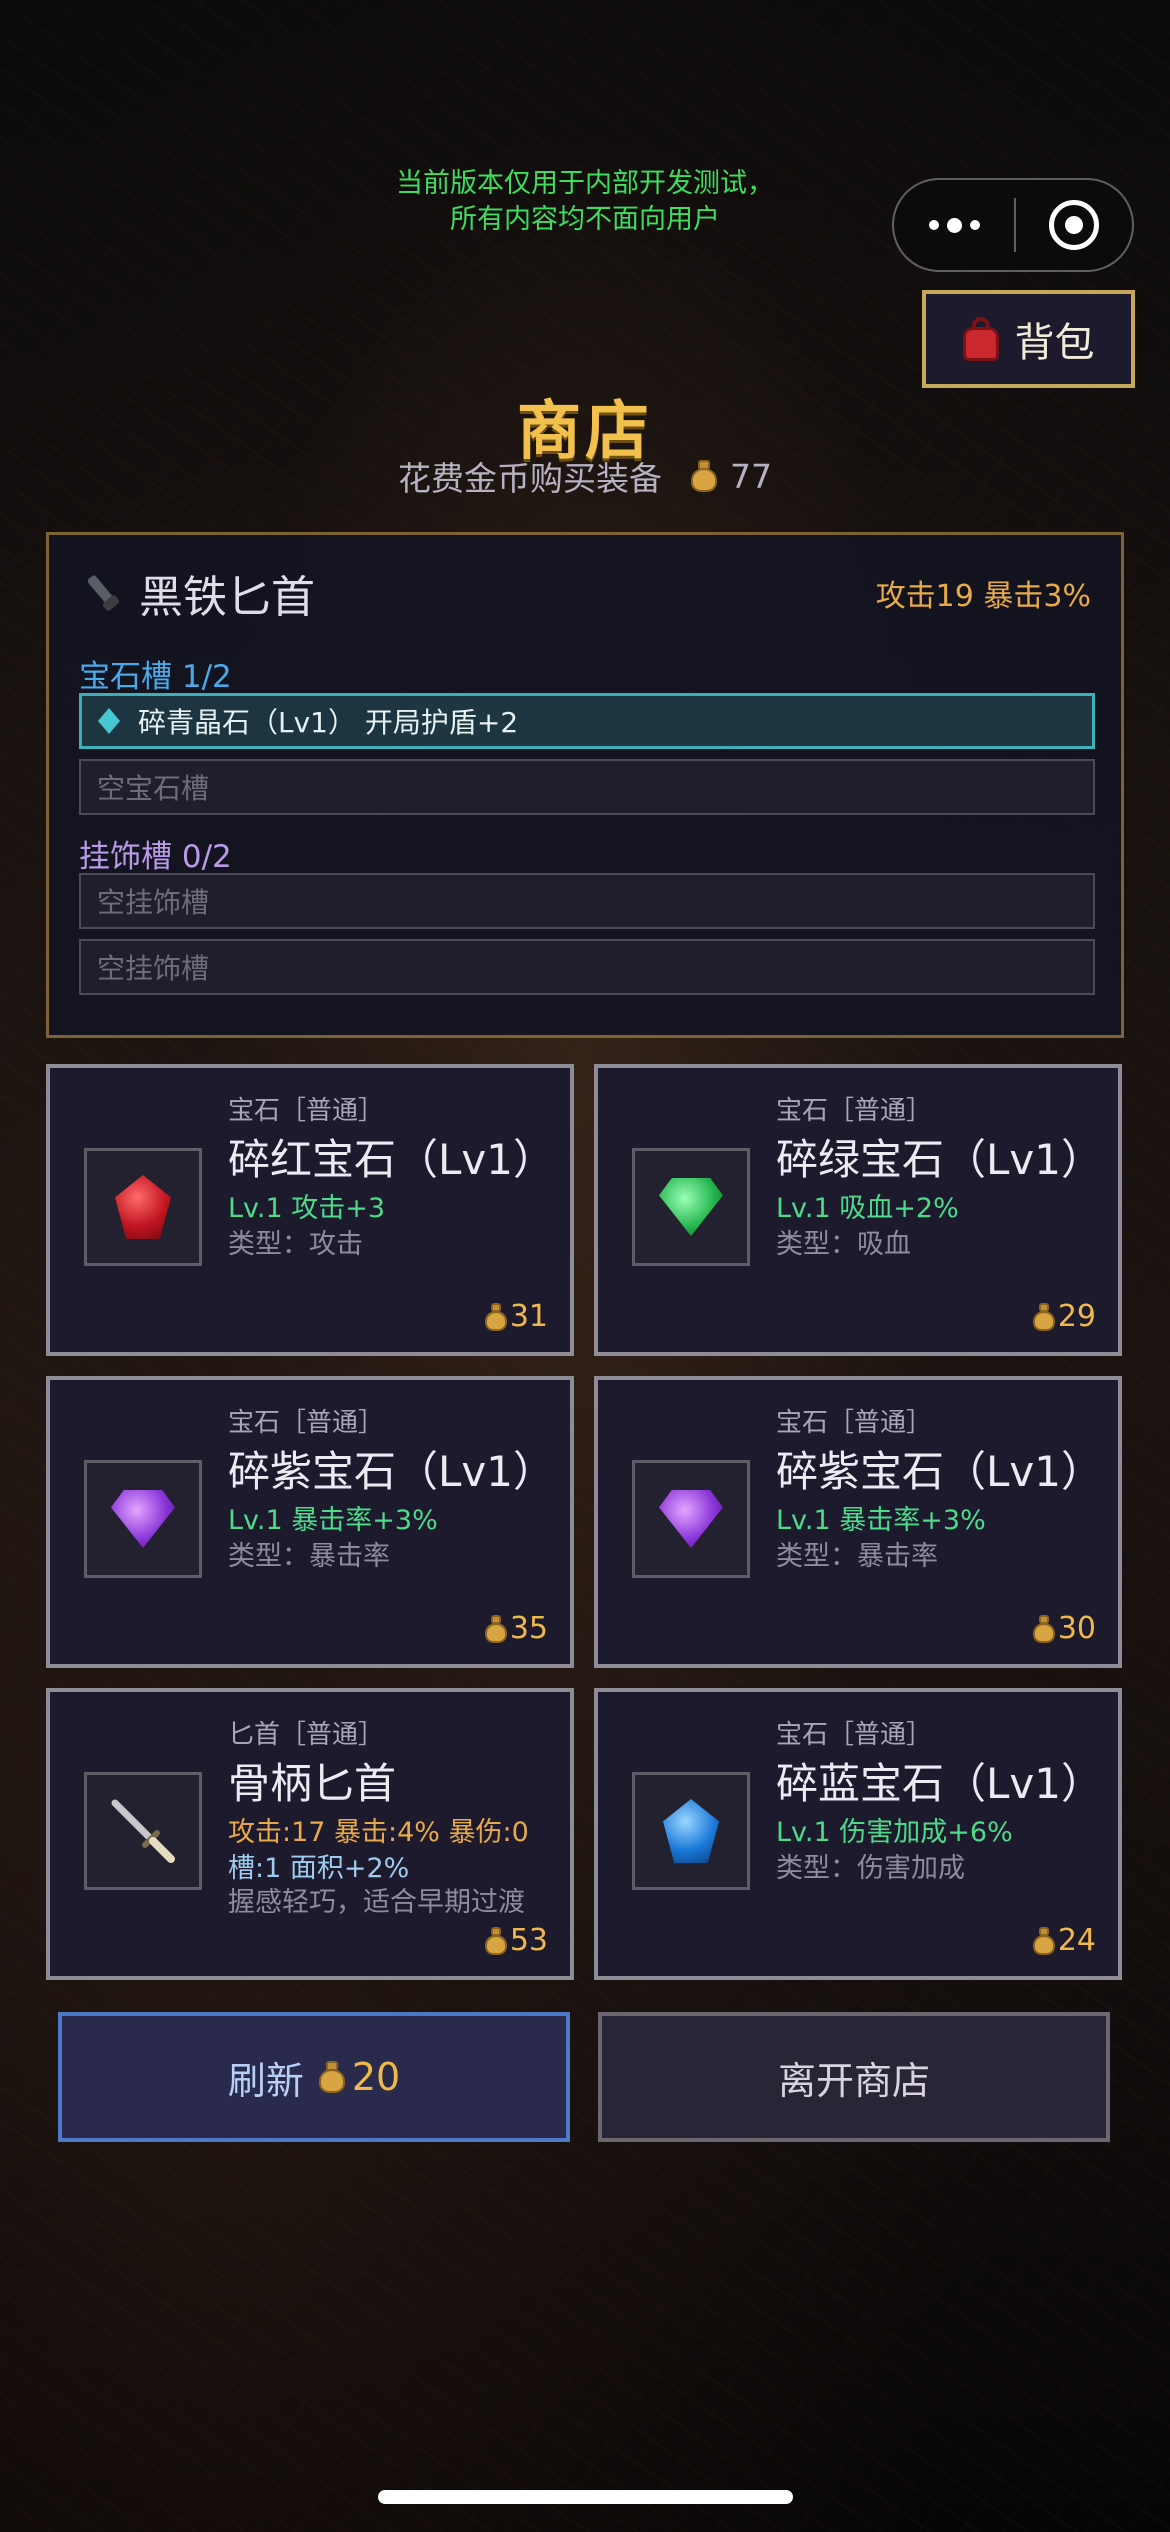 The width and height of the screenshot is (1170, 2532). Describe the element at coordinates (528, 1940) in the screenshot. I see `item-price-value: 53` at that location.